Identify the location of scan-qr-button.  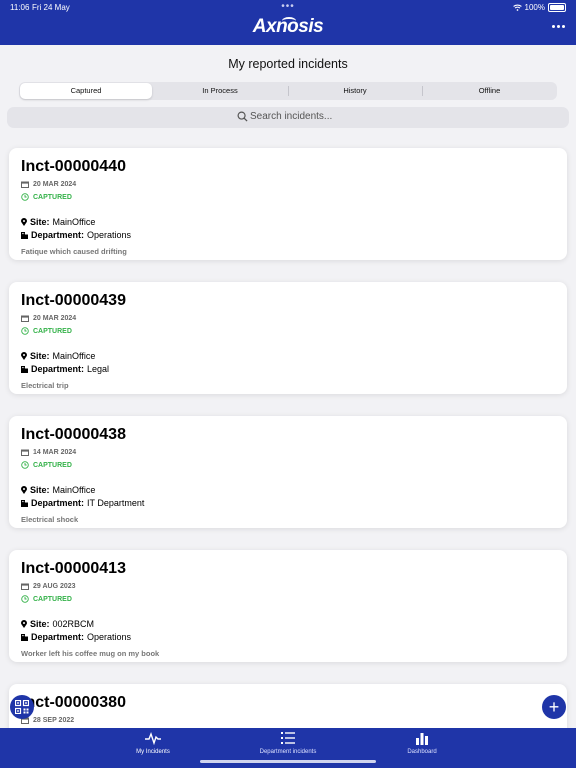
(22, 707).